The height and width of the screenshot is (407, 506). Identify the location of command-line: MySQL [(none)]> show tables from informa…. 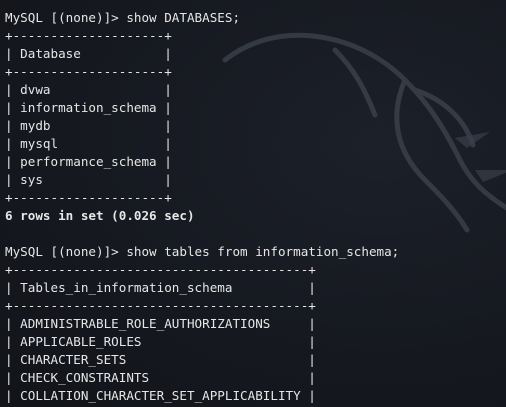
(202, 251).